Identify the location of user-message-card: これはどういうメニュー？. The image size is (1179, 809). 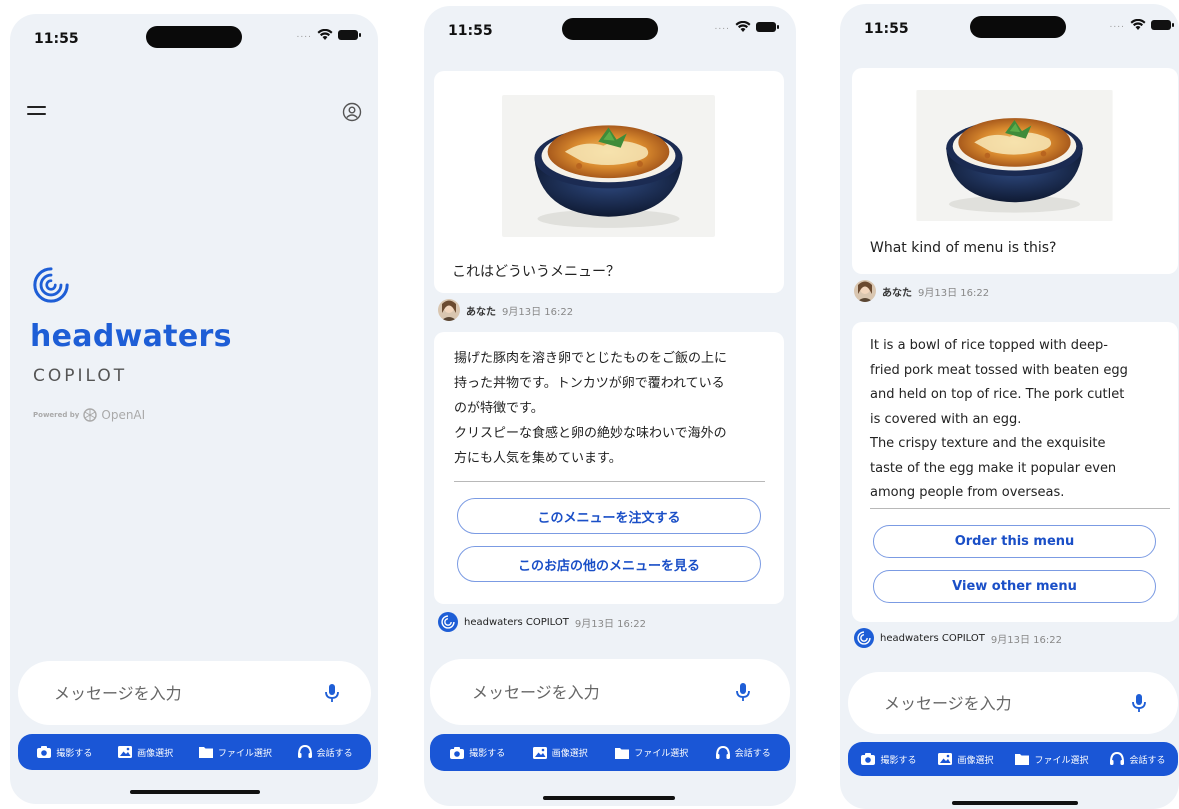
(609, 182).